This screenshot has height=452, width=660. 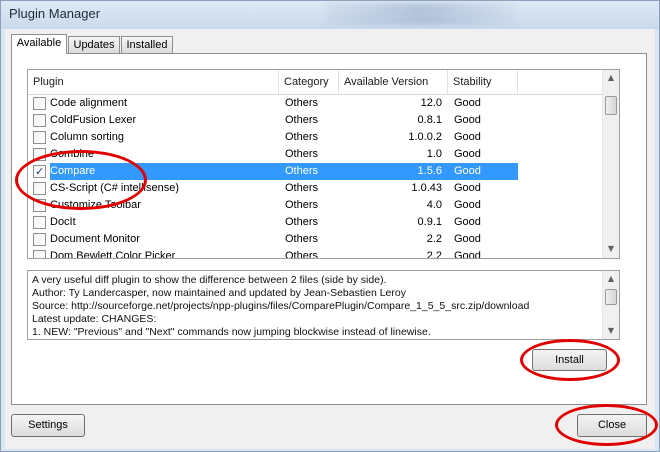 What do you see at coordinates (94, 319) in the screenshot?
I see `description-line: Latest update: CHANGES:` at bounding box center [94, 319].